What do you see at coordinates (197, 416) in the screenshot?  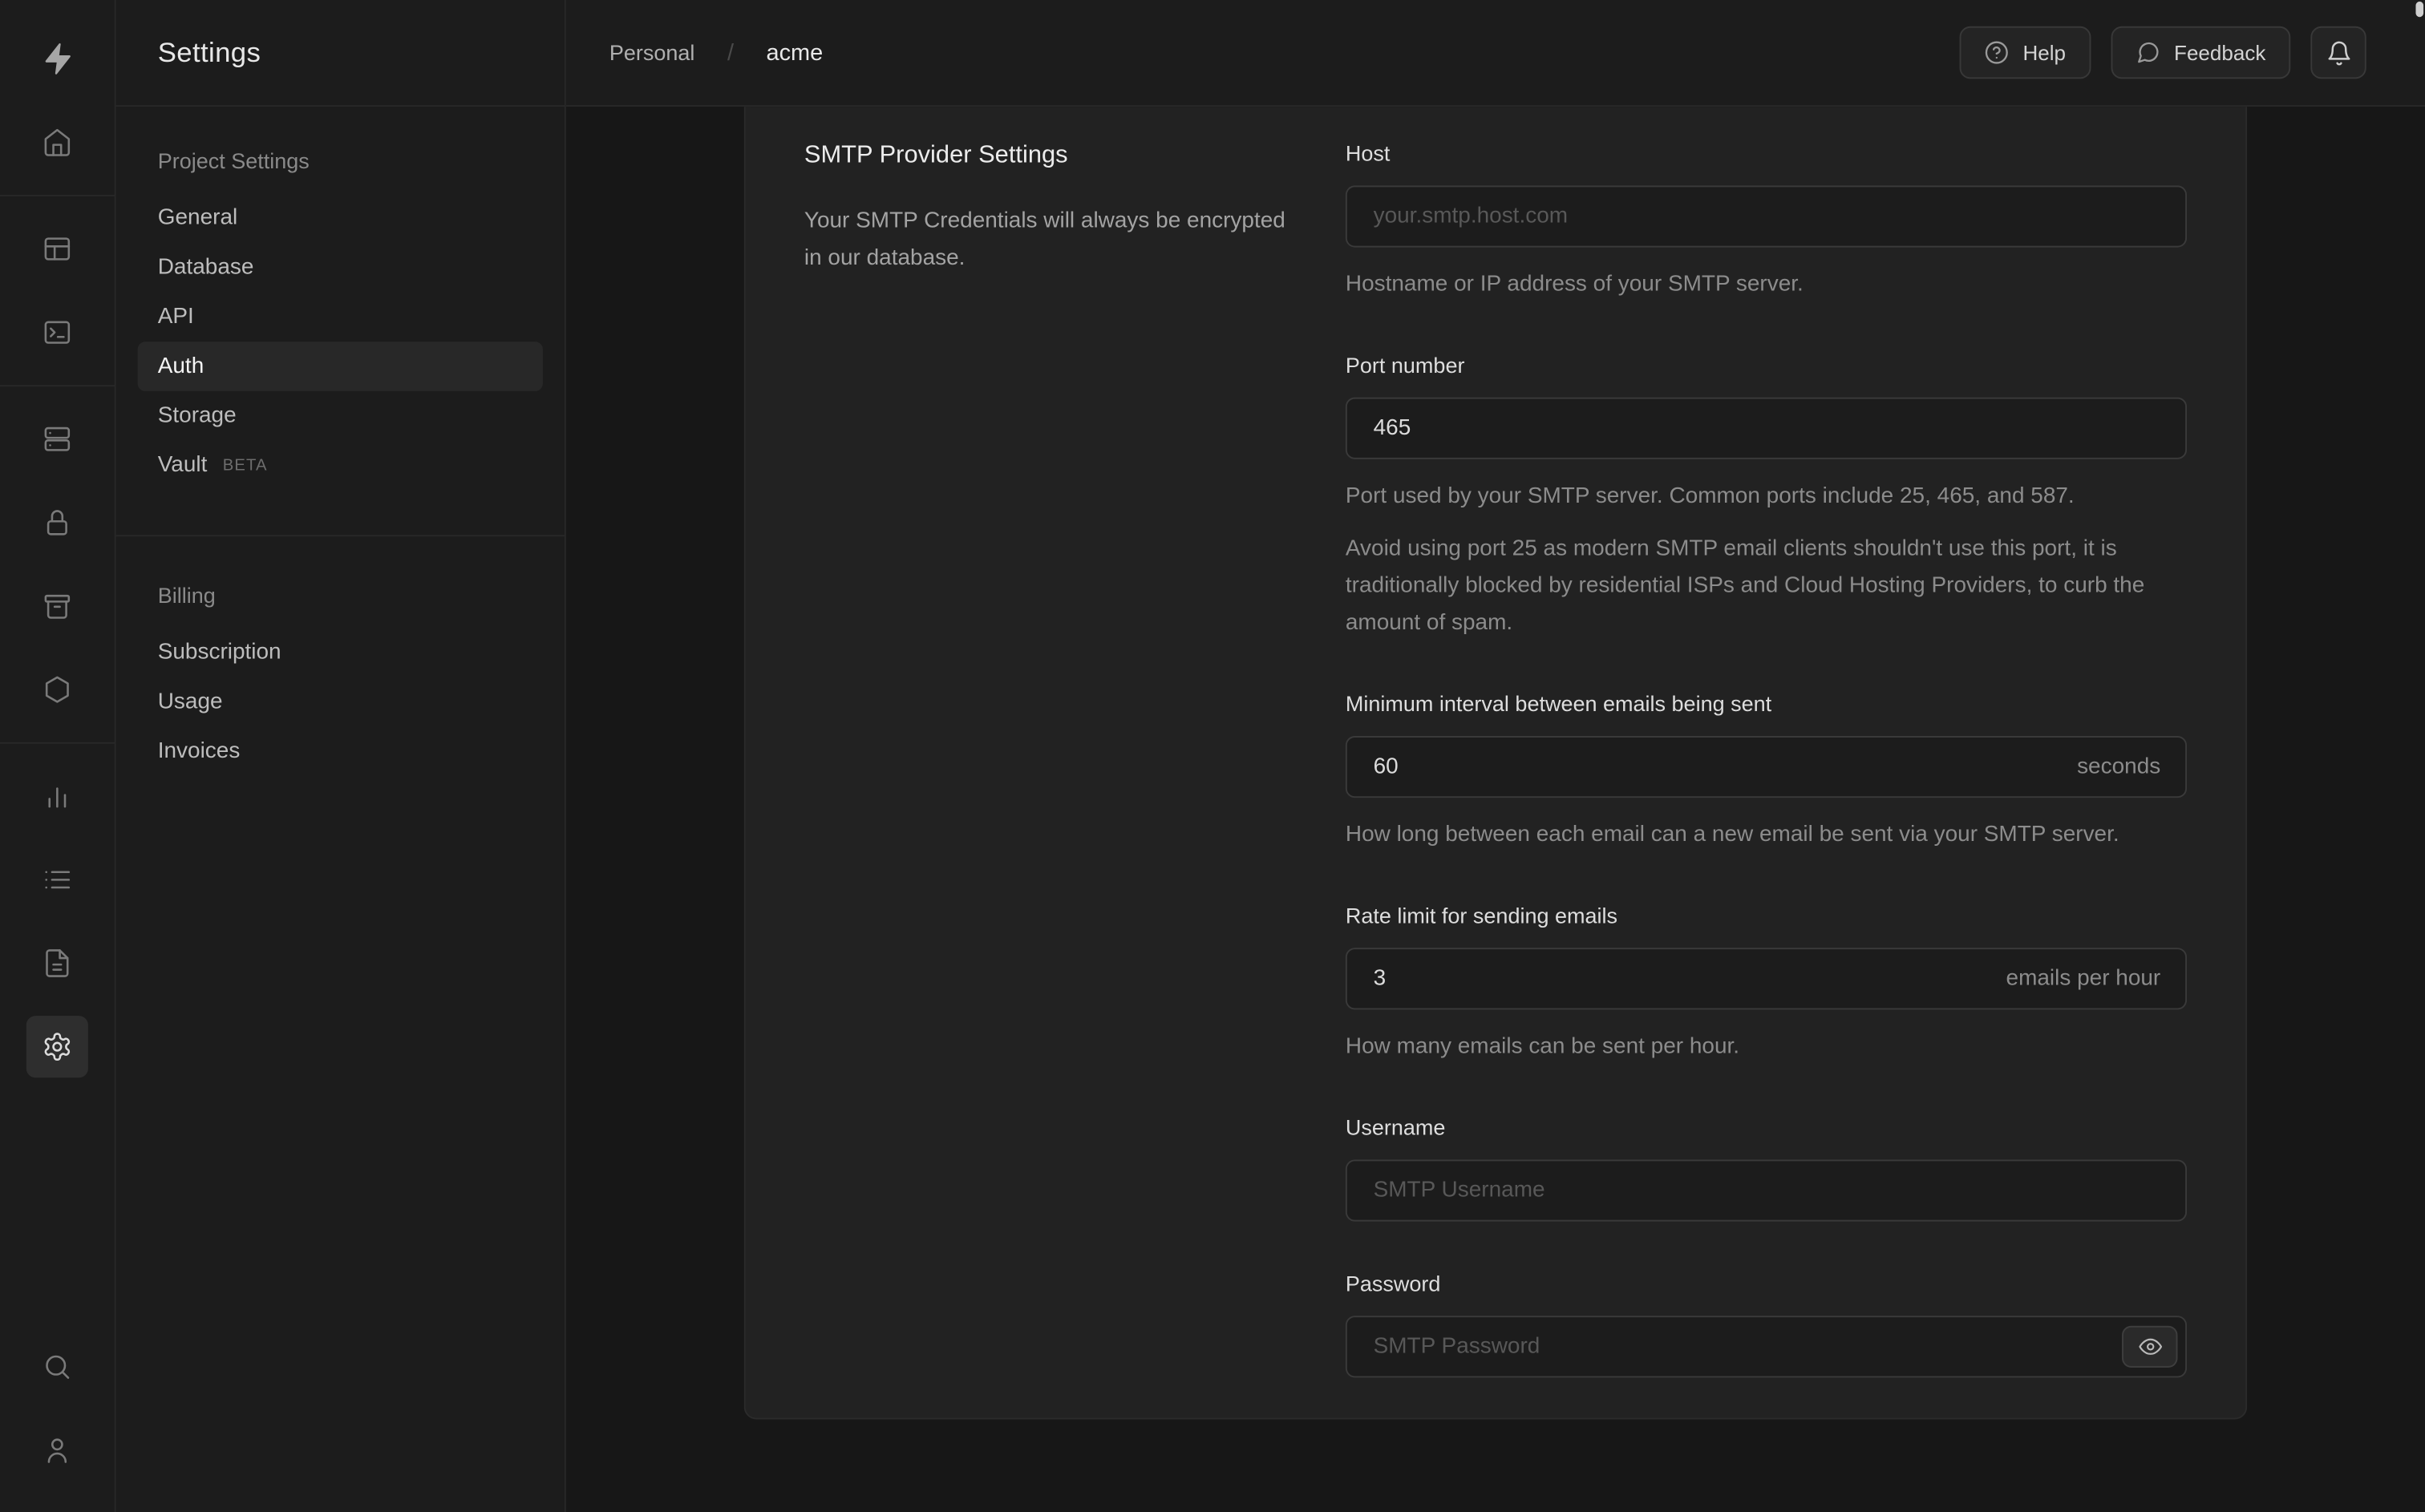 I see `sidebar-item-label: Storage` at bounding box center [197, 416].